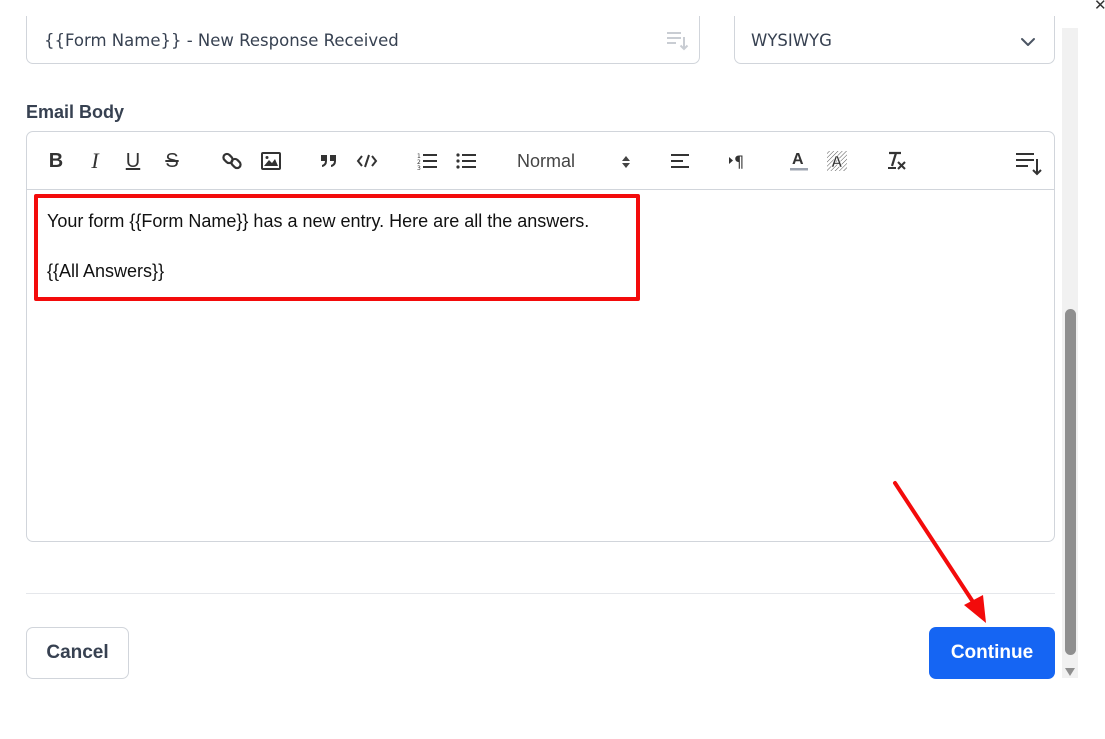  Describe the element at coordinates (133, 161) in the screenshot. I see `underline-icon: U` at that location.